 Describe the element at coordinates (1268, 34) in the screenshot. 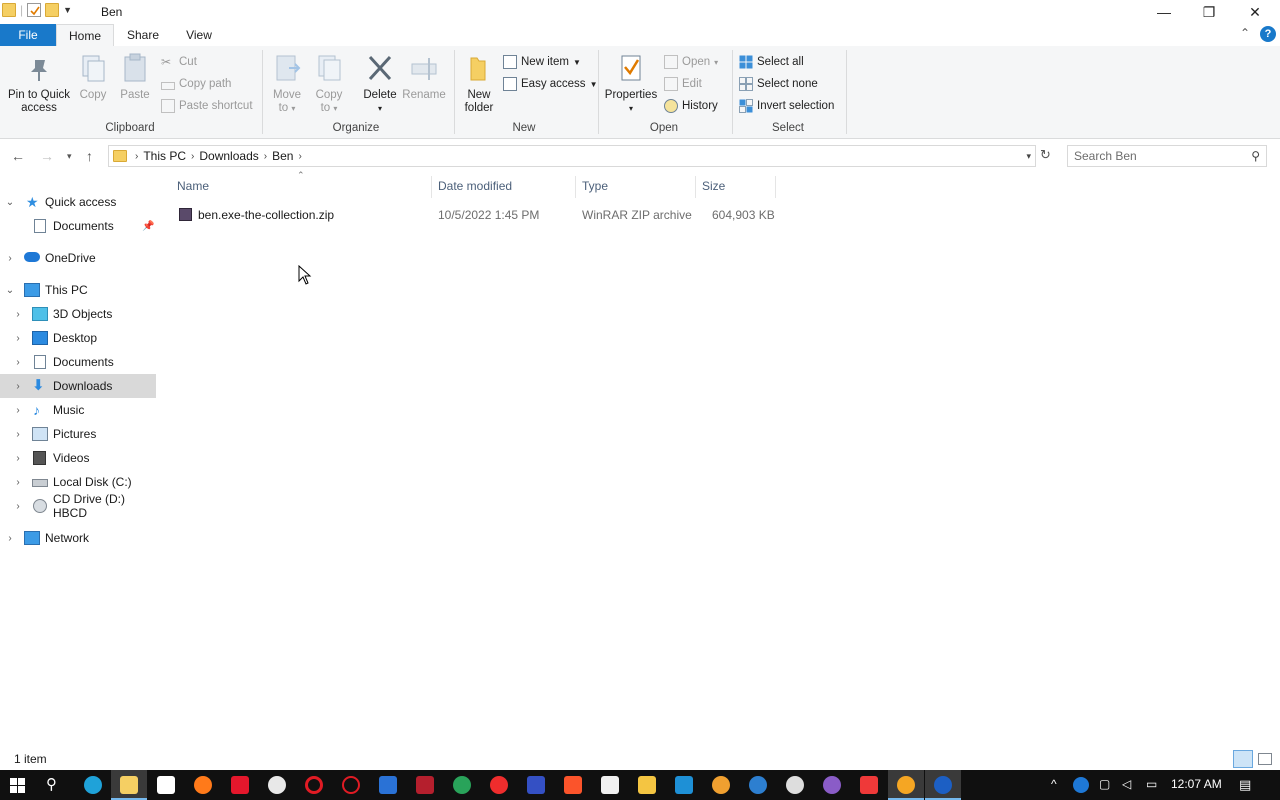

I see `help-icon: ?` at that location.